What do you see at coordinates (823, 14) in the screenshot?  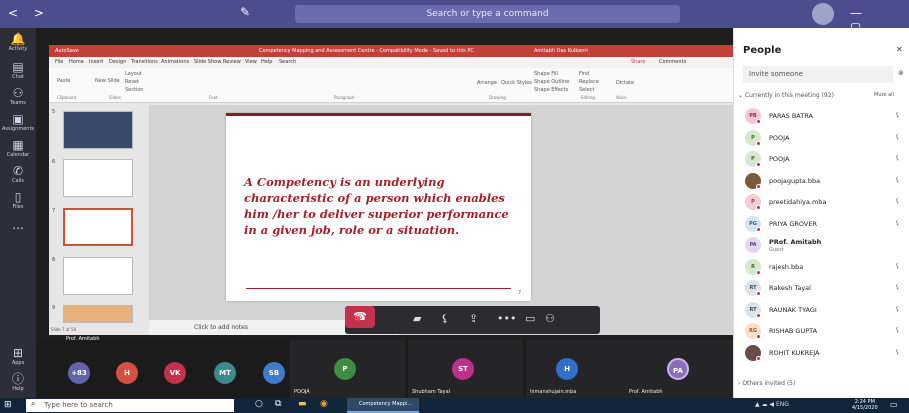 I see `avatar` at bounding box center [823, 14].